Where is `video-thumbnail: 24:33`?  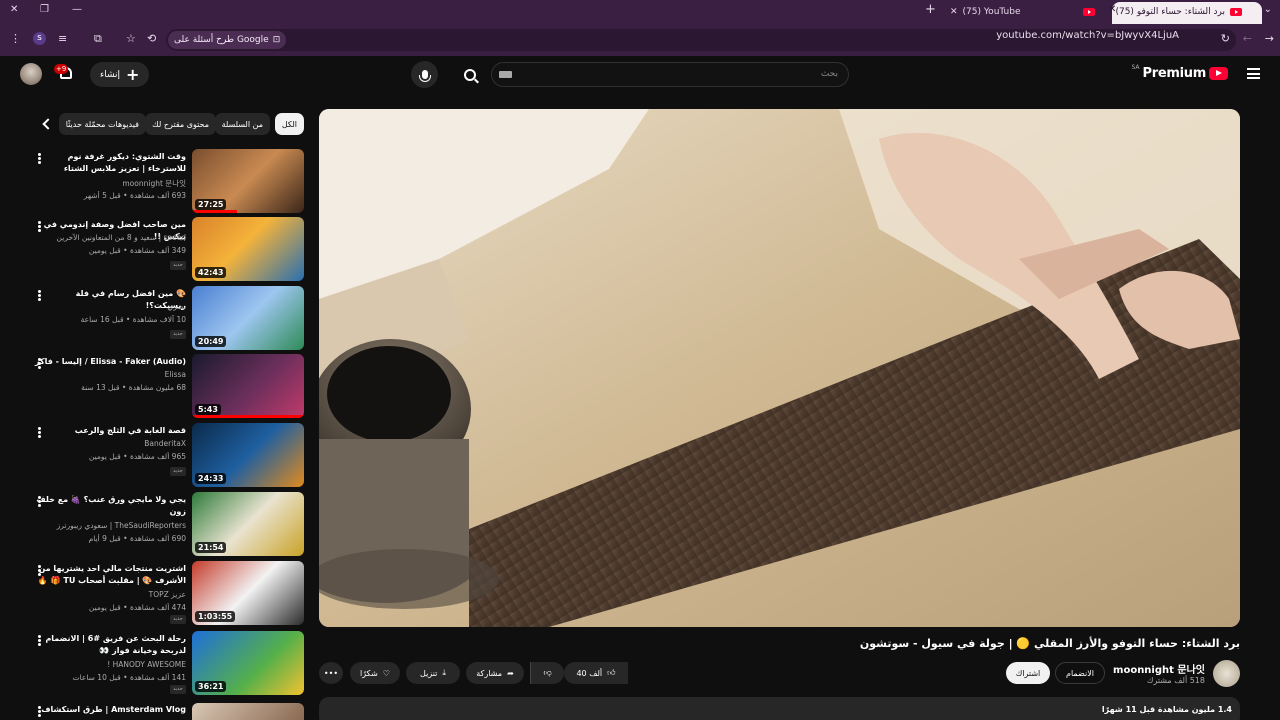
video-thumbnail: 24:33 is located at coordinates (248, 455).